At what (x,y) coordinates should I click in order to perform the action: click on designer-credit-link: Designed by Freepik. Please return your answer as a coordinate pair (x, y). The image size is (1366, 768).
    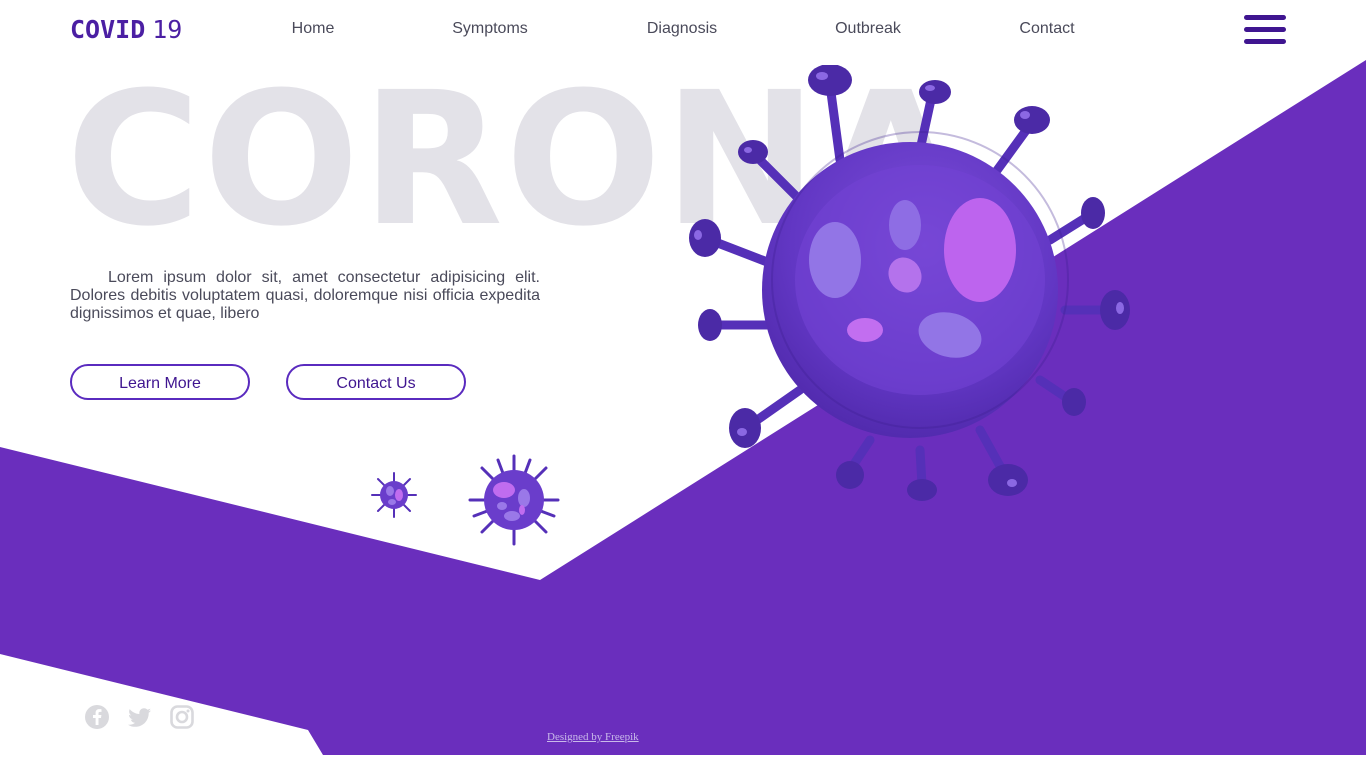
    Looking at the image, I should click on (593, 737).